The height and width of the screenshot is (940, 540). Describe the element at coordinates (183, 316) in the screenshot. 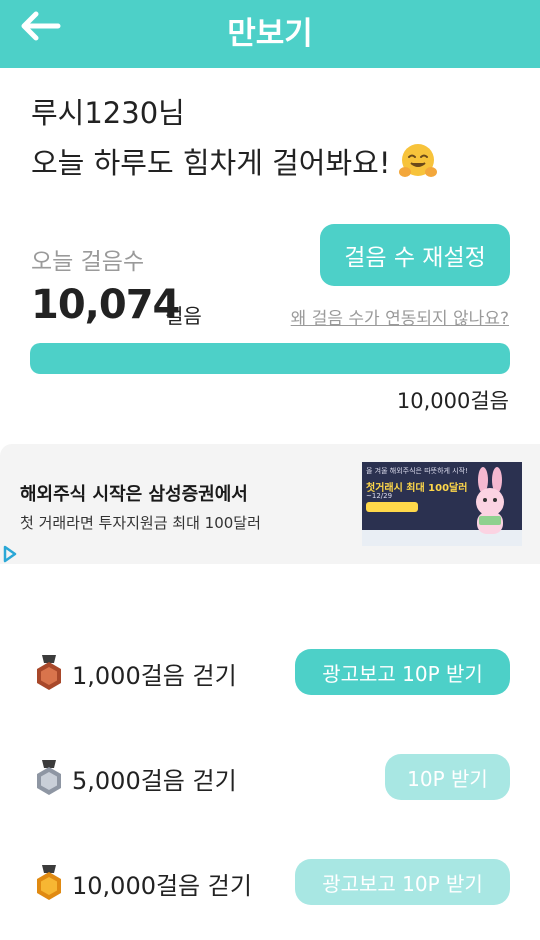

I see `step-unit: 걸음` at that location.